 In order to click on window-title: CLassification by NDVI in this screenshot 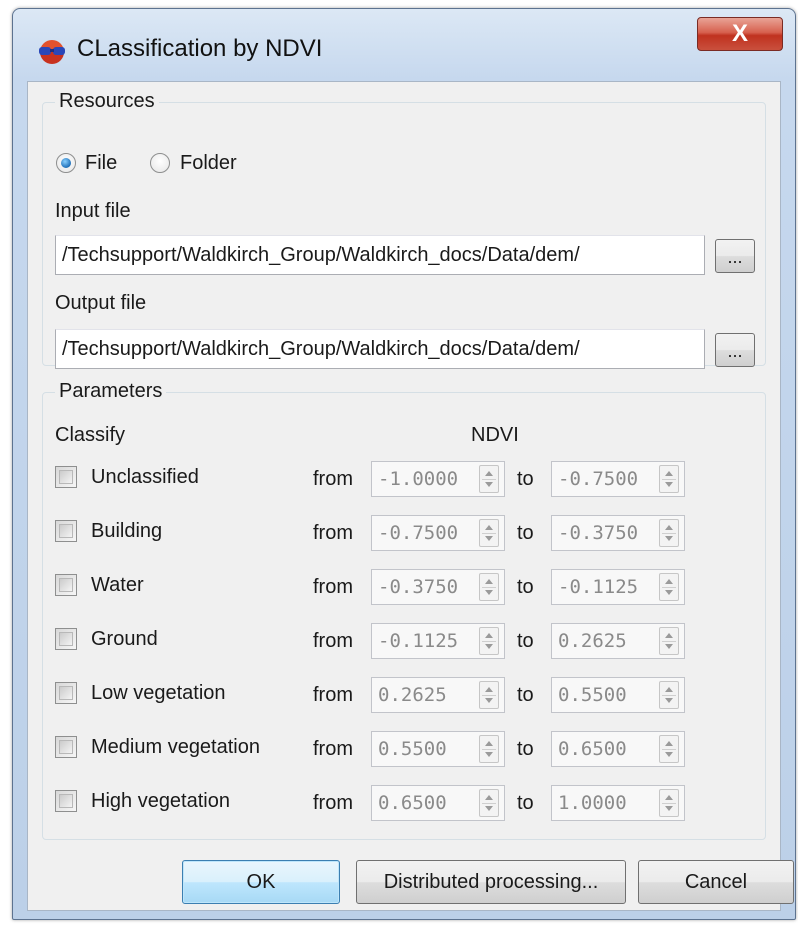, I will do `click(200, 48)`.